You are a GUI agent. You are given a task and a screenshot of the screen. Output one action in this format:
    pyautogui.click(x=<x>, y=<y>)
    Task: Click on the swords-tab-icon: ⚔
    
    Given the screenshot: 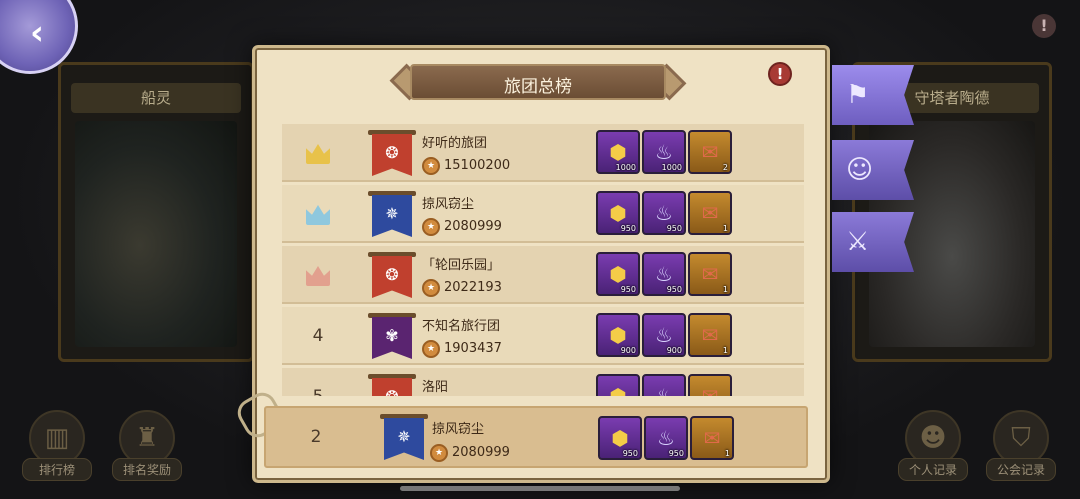 What is the action you would take?
    pyautogui.click(x=858, y=242)
    